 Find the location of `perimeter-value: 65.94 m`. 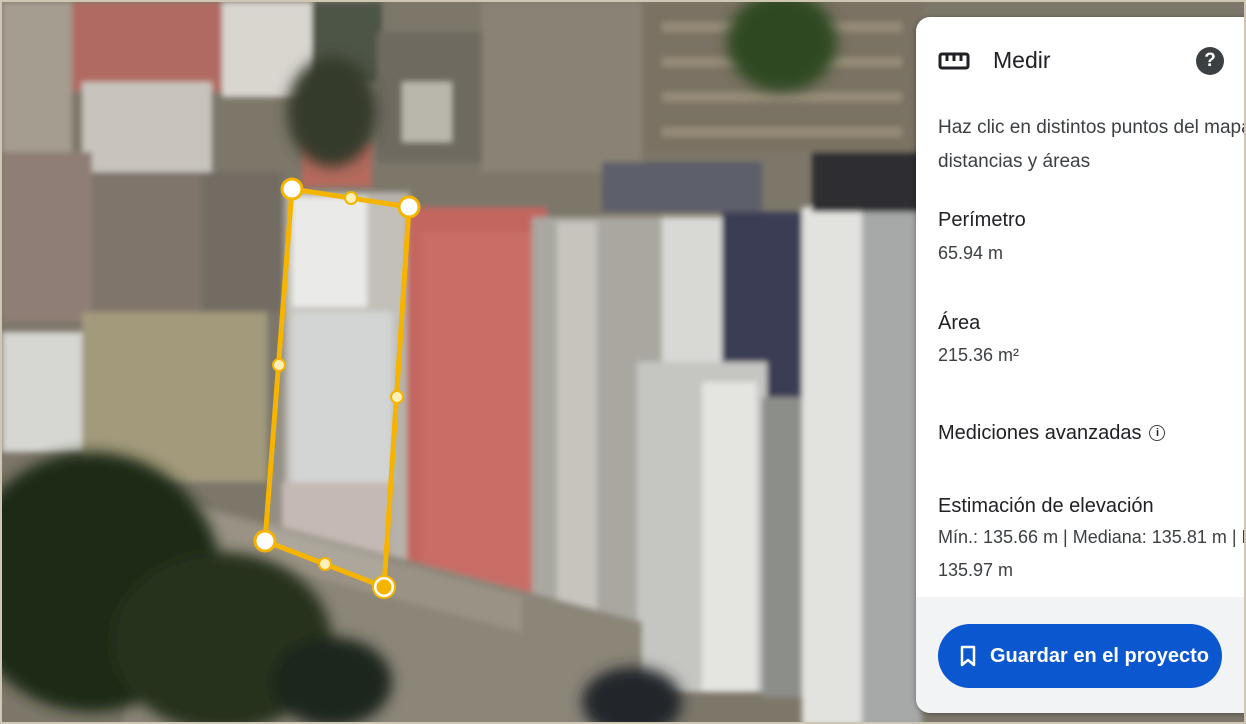

perimeter-value: 65.94 m is located at coordinates (971, 253).